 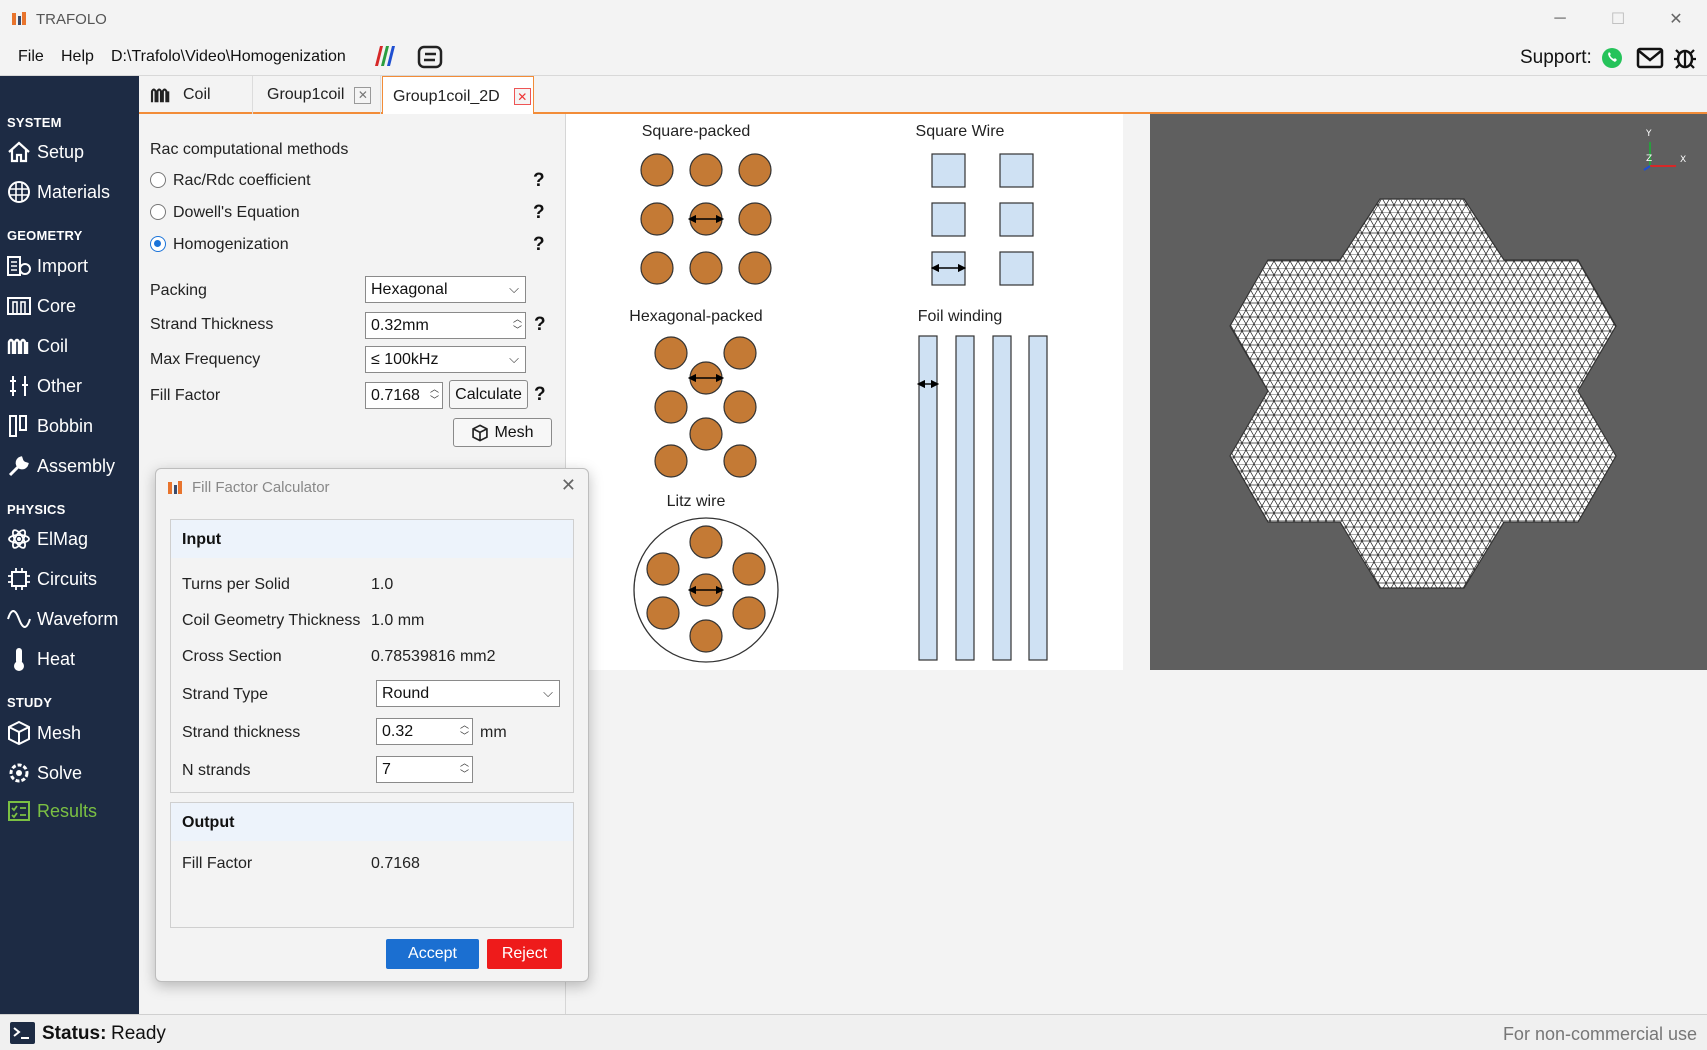 I want to click on cross-section-value: 0.78539816 mm2, so click(x=433, y=656).